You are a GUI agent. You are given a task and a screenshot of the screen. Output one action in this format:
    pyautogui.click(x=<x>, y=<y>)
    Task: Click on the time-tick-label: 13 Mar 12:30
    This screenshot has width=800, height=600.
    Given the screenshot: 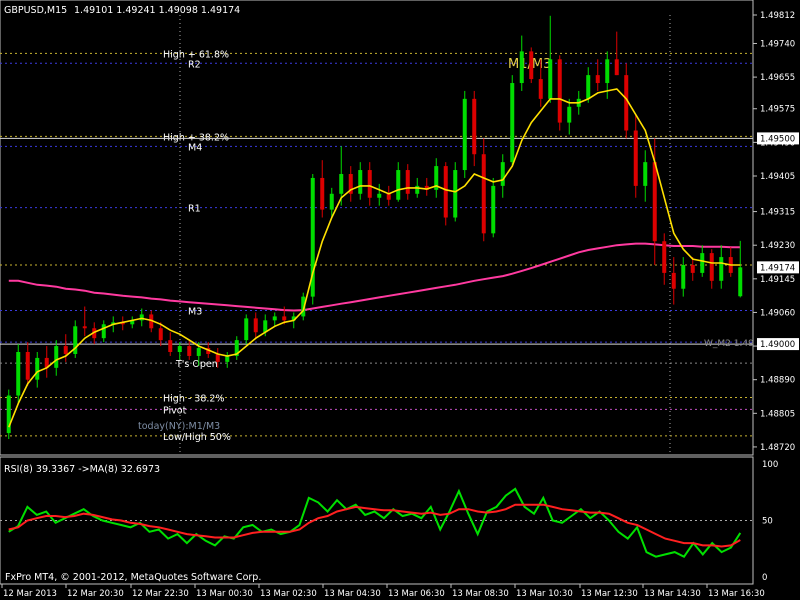 What is the action you would take?
    pyautogui.click(x=609, y=594)
    